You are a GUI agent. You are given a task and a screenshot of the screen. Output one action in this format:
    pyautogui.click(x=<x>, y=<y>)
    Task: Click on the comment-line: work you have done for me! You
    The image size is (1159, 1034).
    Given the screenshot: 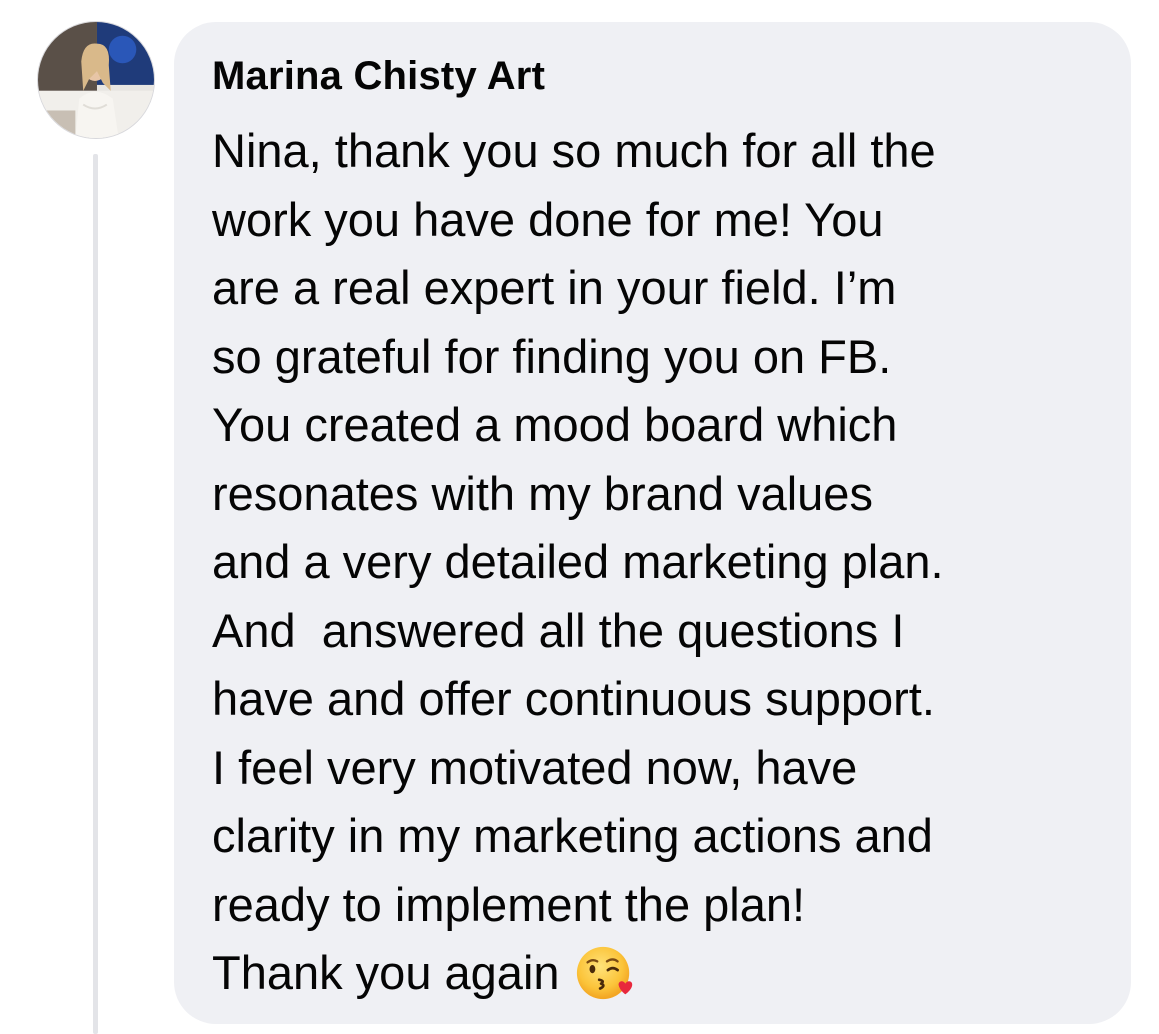 What is the action you would take?
    pyautogui.click(x=548, y=219)
    